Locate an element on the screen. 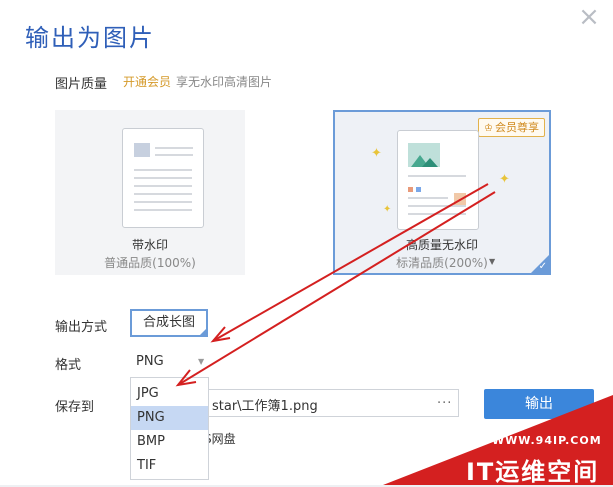 This screenshot has height=487, width=613. watermark-brand: IT运维空间 is located at coordinates (533, 472).